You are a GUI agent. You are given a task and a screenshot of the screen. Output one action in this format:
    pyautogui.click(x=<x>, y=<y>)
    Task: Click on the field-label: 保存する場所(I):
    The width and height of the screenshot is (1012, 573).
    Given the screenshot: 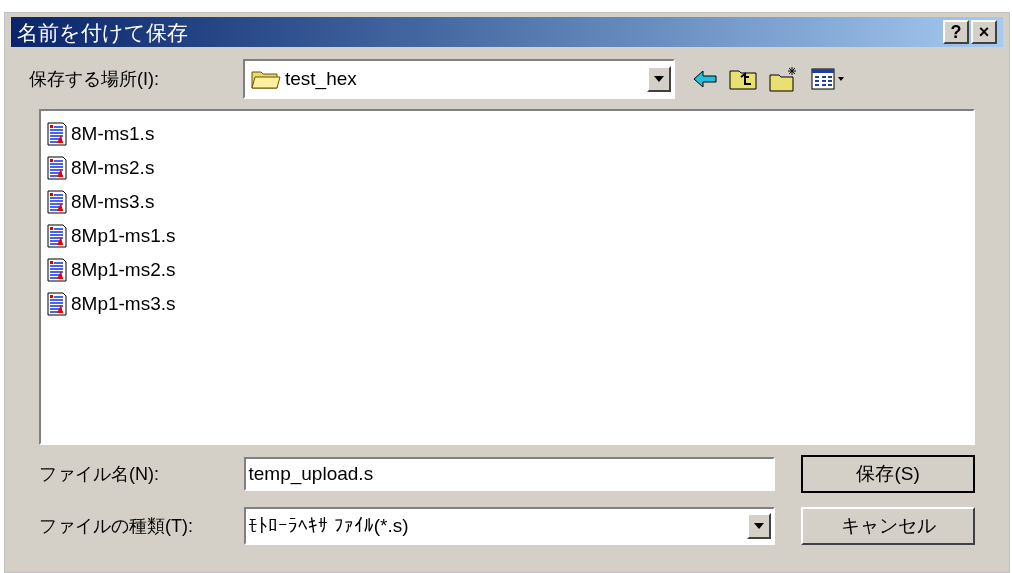 What is the action you would take?
    pyautogui.click(x=94, y=79)
    